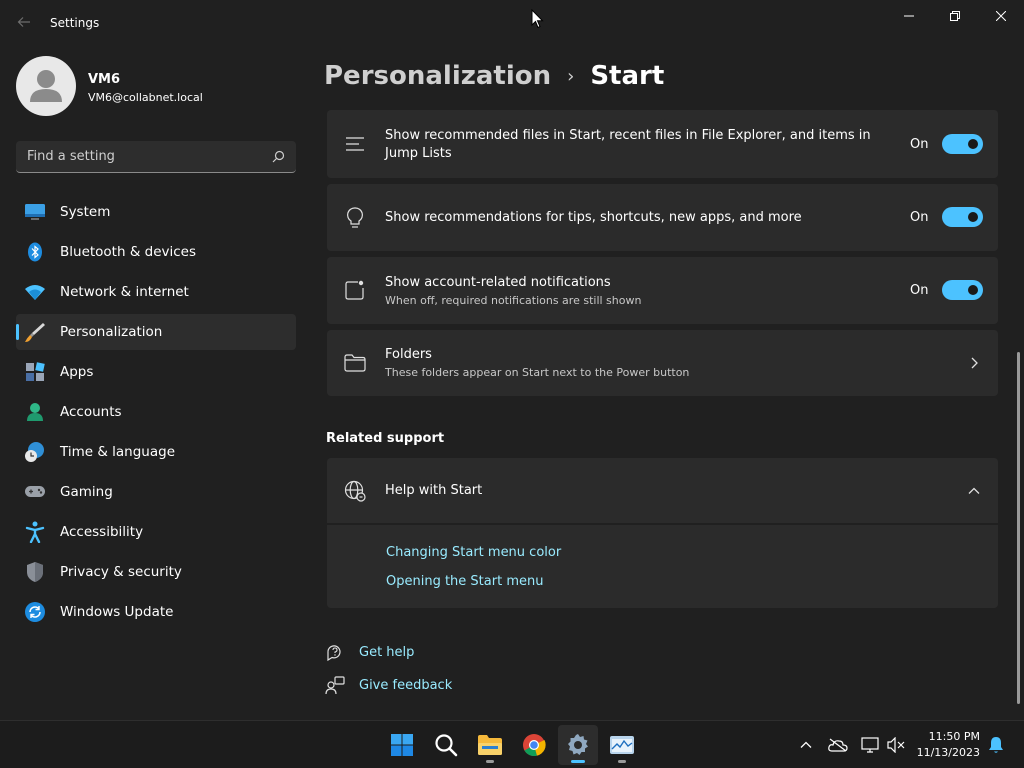 This screenshot has height=768, width=1024. I want to click on clock-time: 11:50 PM, so click(954, 736).